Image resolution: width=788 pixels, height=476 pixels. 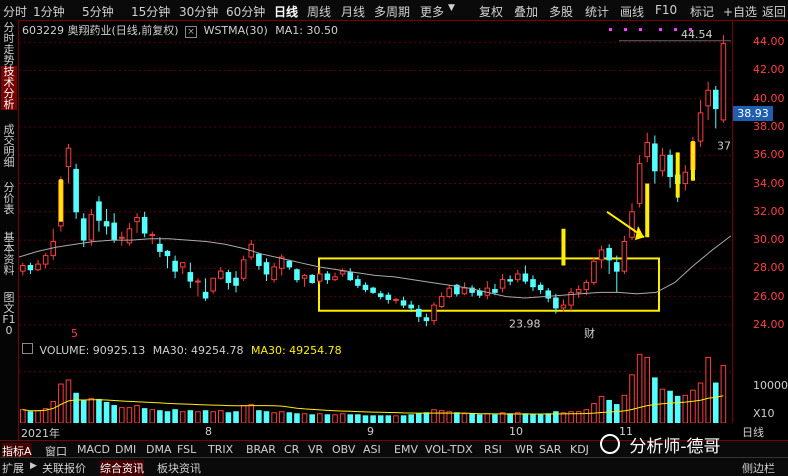 What do you see at coordinates (98, 11) in the screenshot?
I see `tab-5min: 5分钟` at bounding box center [98, 11].